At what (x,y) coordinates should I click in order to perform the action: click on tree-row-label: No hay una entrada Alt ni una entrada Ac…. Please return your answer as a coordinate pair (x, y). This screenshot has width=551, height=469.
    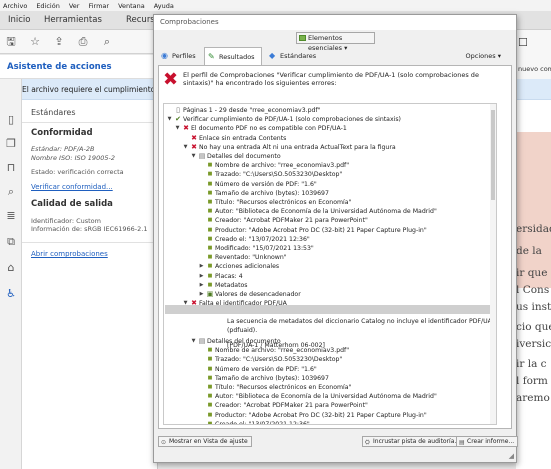
    Looking at the image, I should click on (297, 147).